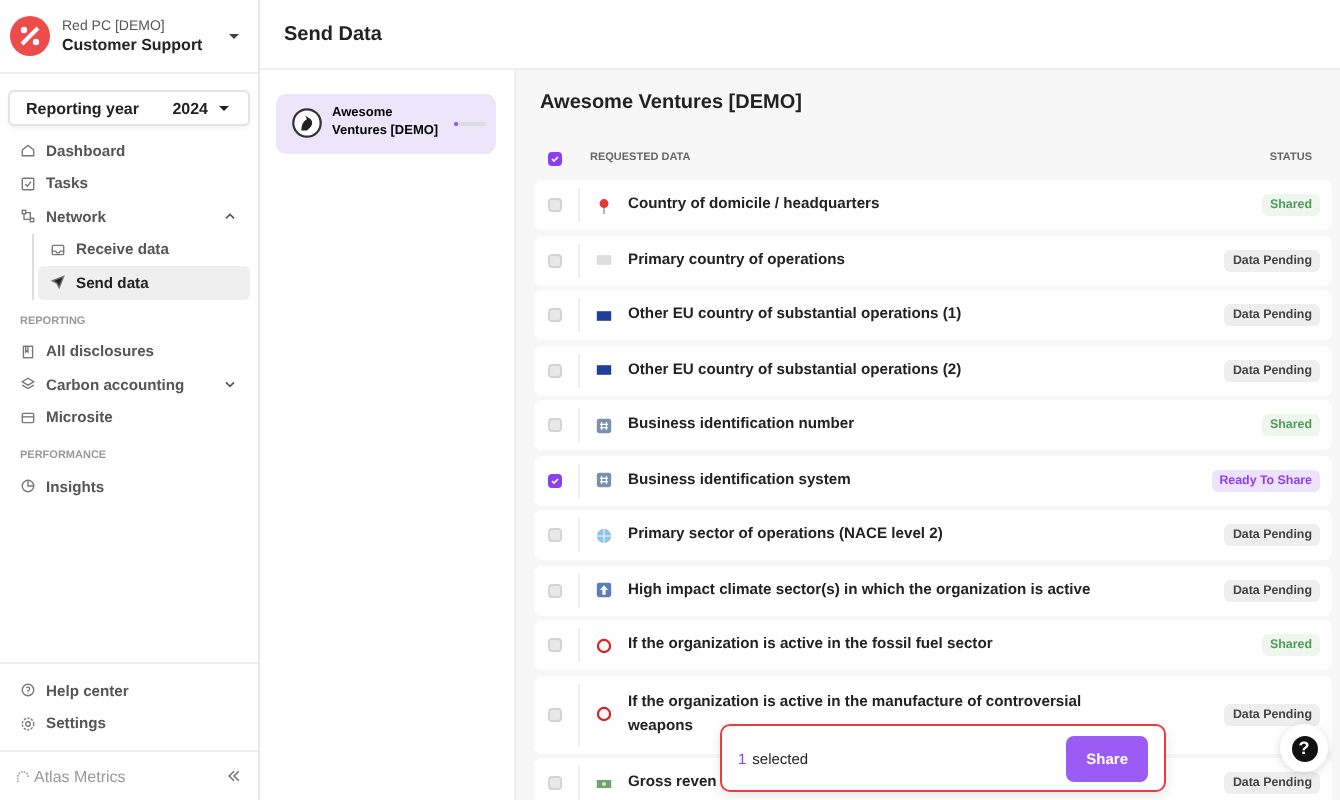 Image resolution: width=1340 pixels, height=800 pixels. Describe the element at coordinates (133, 44) in the screenshot. I see `org-name: Customer Support` at that location.